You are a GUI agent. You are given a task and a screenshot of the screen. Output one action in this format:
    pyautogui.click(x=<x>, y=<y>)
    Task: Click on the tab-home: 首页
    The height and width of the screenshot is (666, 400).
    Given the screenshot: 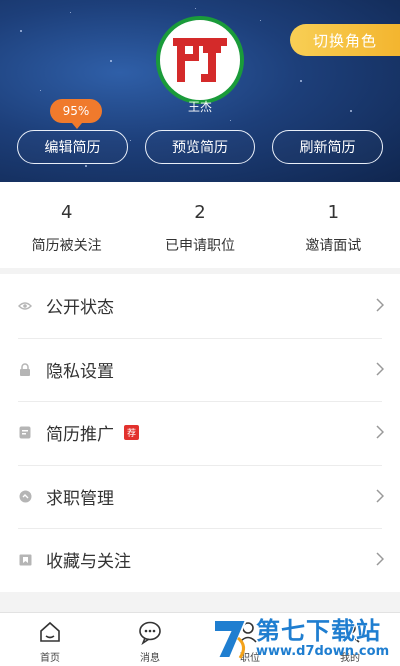 What is the action you would take?
    pyautogui.click(x=50, y=639)
    